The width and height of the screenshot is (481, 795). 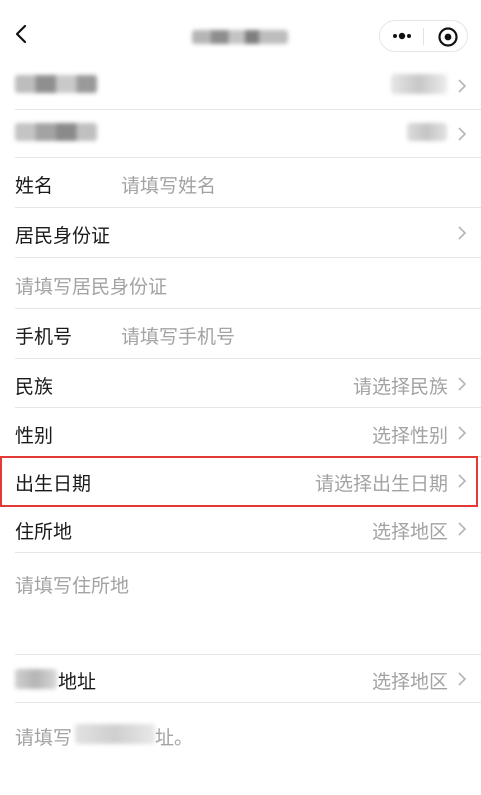 I want to click on ethnicity-row: 民族 请选择民族, so click(x=248, y=383).